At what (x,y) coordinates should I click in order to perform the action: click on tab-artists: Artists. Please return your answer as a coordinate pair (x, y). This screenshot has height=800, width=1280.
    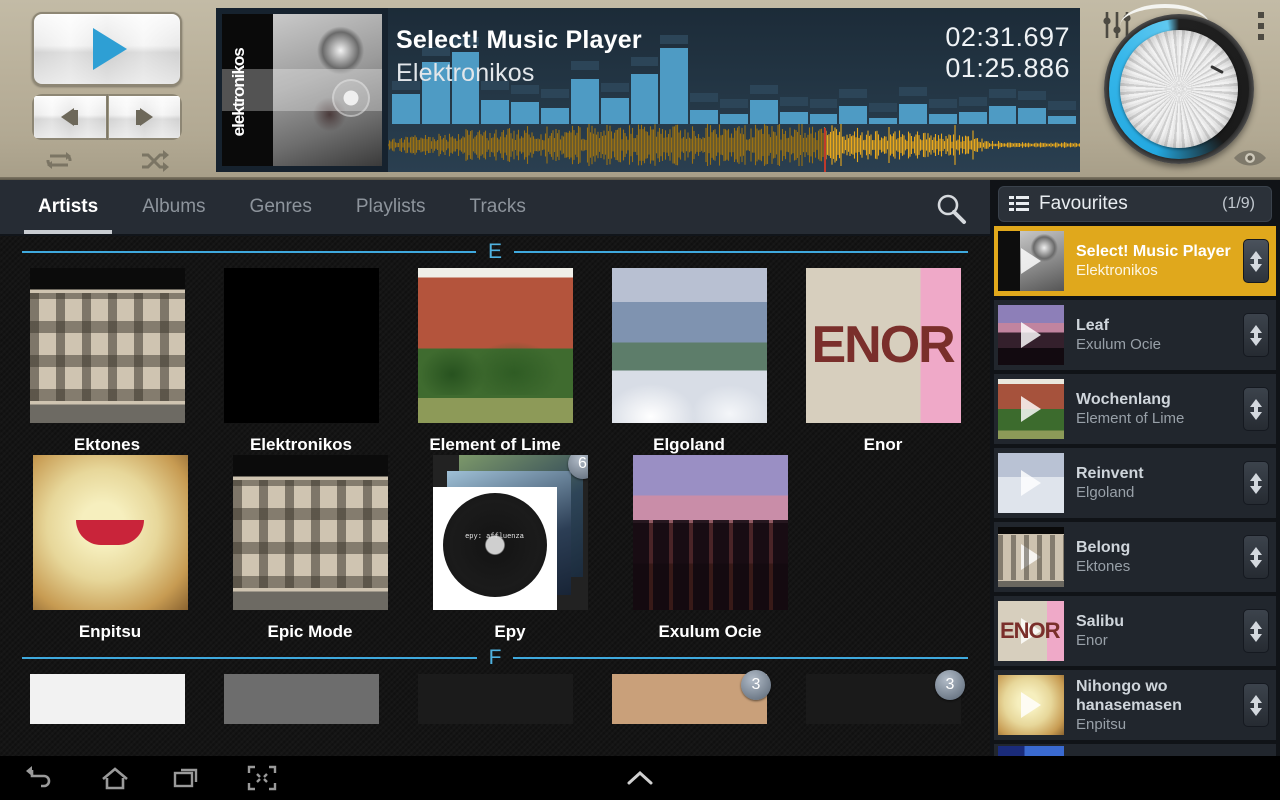
    Looking at the image, I should click on (68, 207).